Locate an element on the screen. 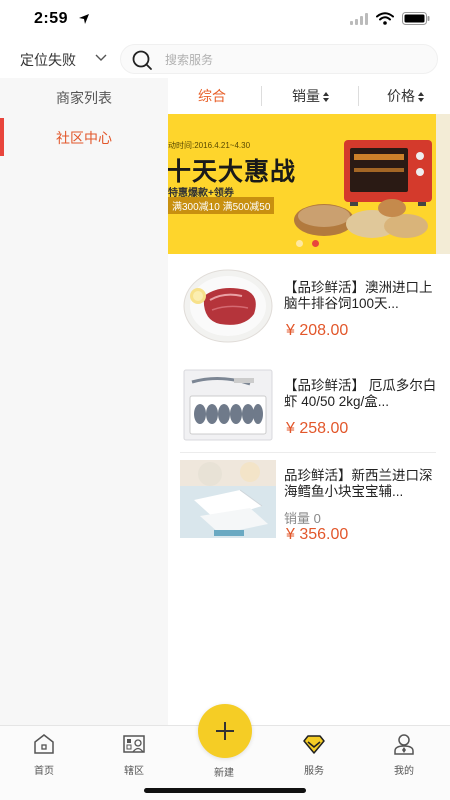 The height and width of the screenshot is (800, 450). banner-illustration is located at coordinates (363, 189).